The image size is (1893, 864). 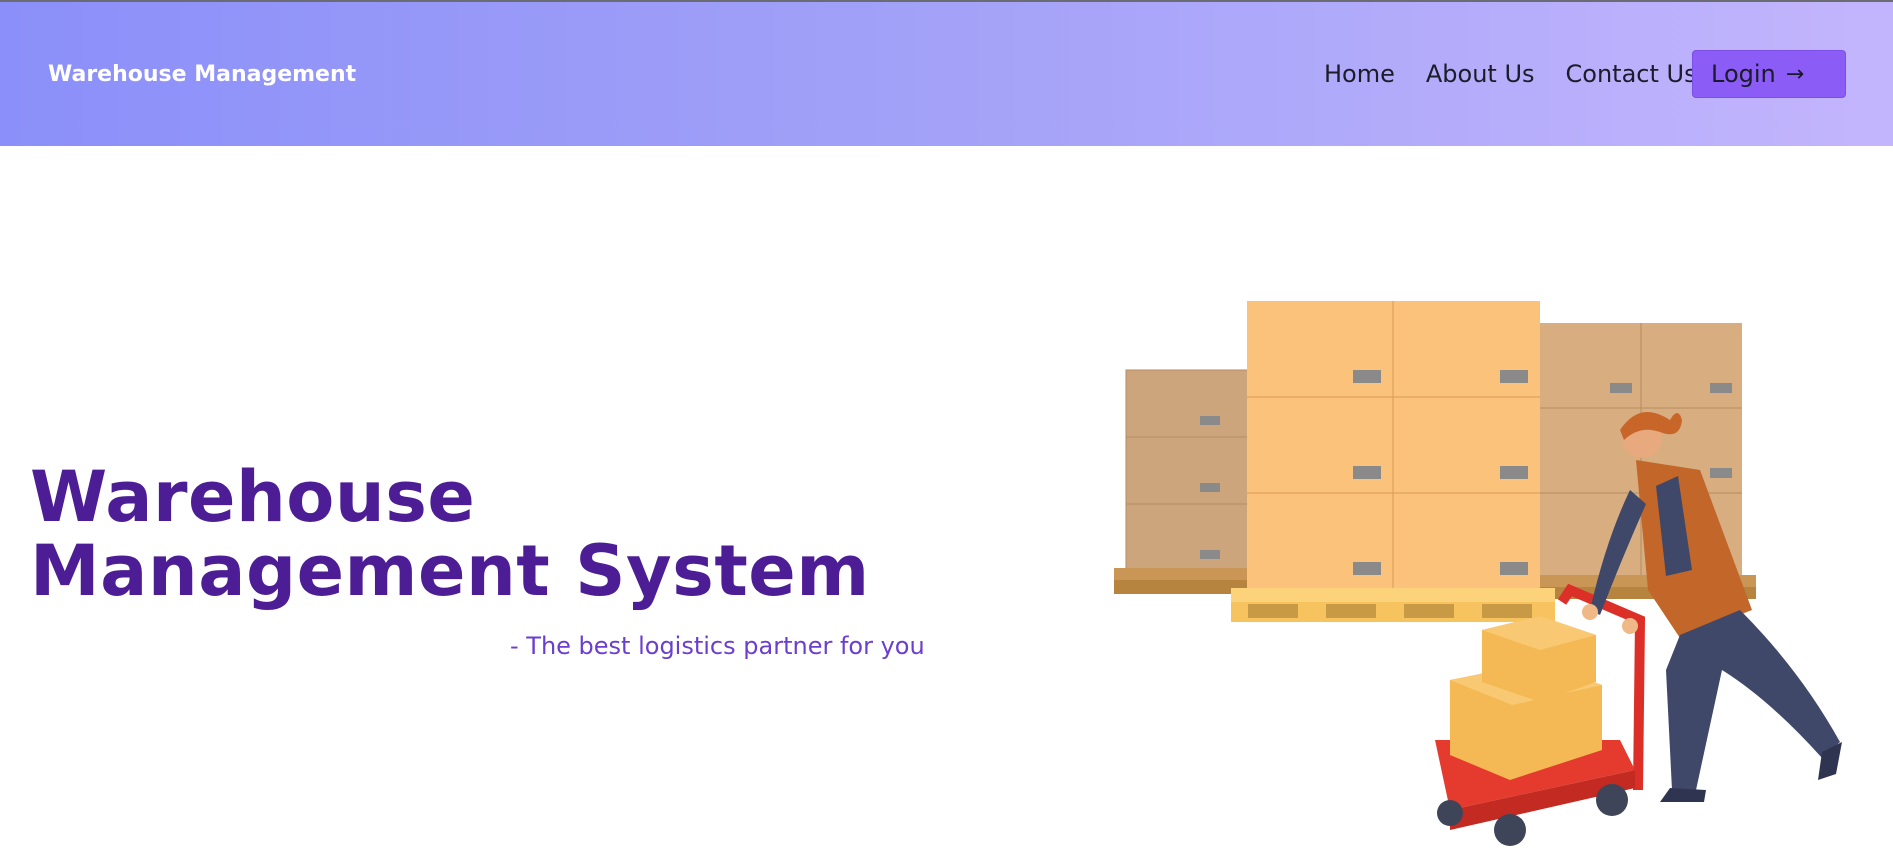 What do you see at coordinates (202, 74) in the screenshot?
I see `brand-logo: Warehouse Management` at bounding box center [202, 74].